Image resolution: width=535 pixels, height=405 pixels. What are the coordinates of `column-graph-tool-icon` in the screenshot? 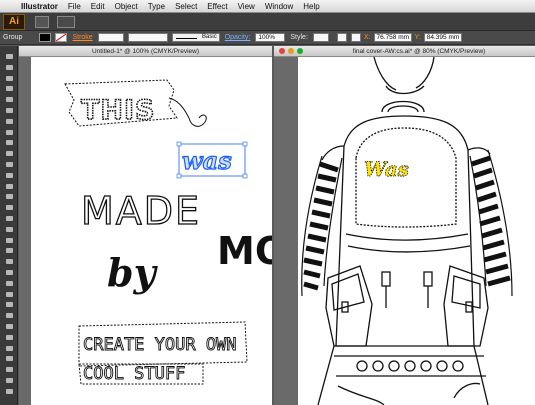 It's located at (9, 304).